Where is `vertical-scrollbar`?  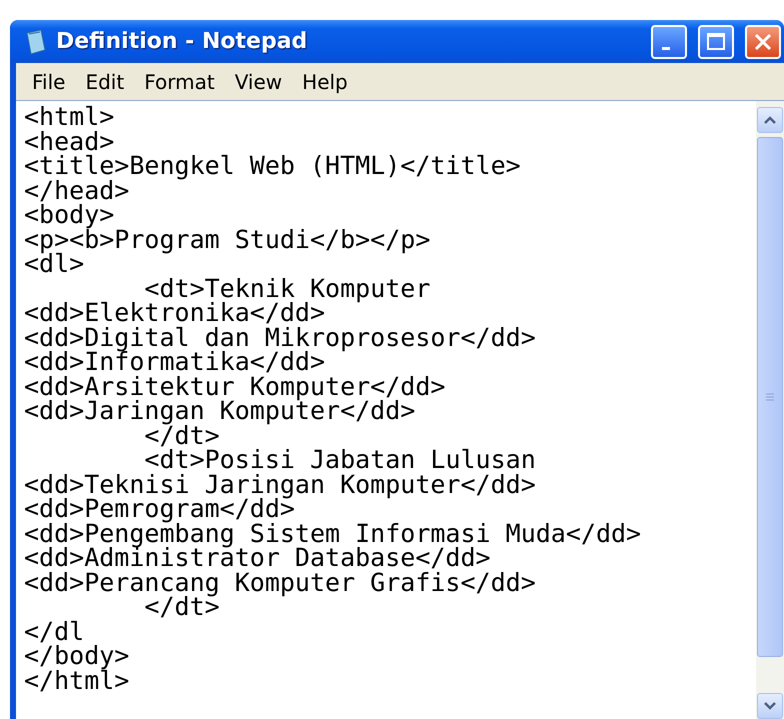 vertical-scrollbar is located at coordinates (770, 410).